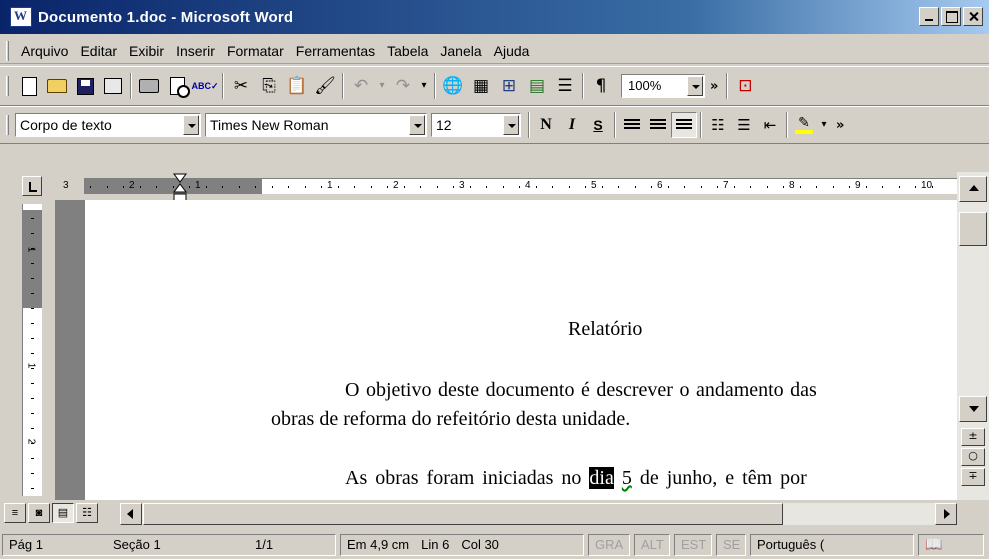  Describe the element at coordinates (744, 125) in the screenshot. I see `bullets-button: ☰` at that location.